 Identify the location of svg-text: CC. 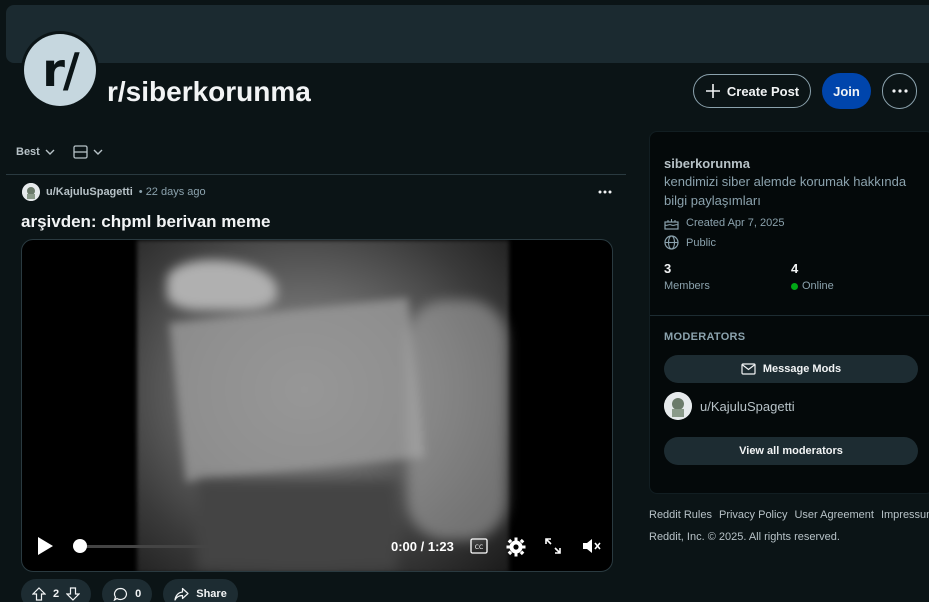
(479, 547).